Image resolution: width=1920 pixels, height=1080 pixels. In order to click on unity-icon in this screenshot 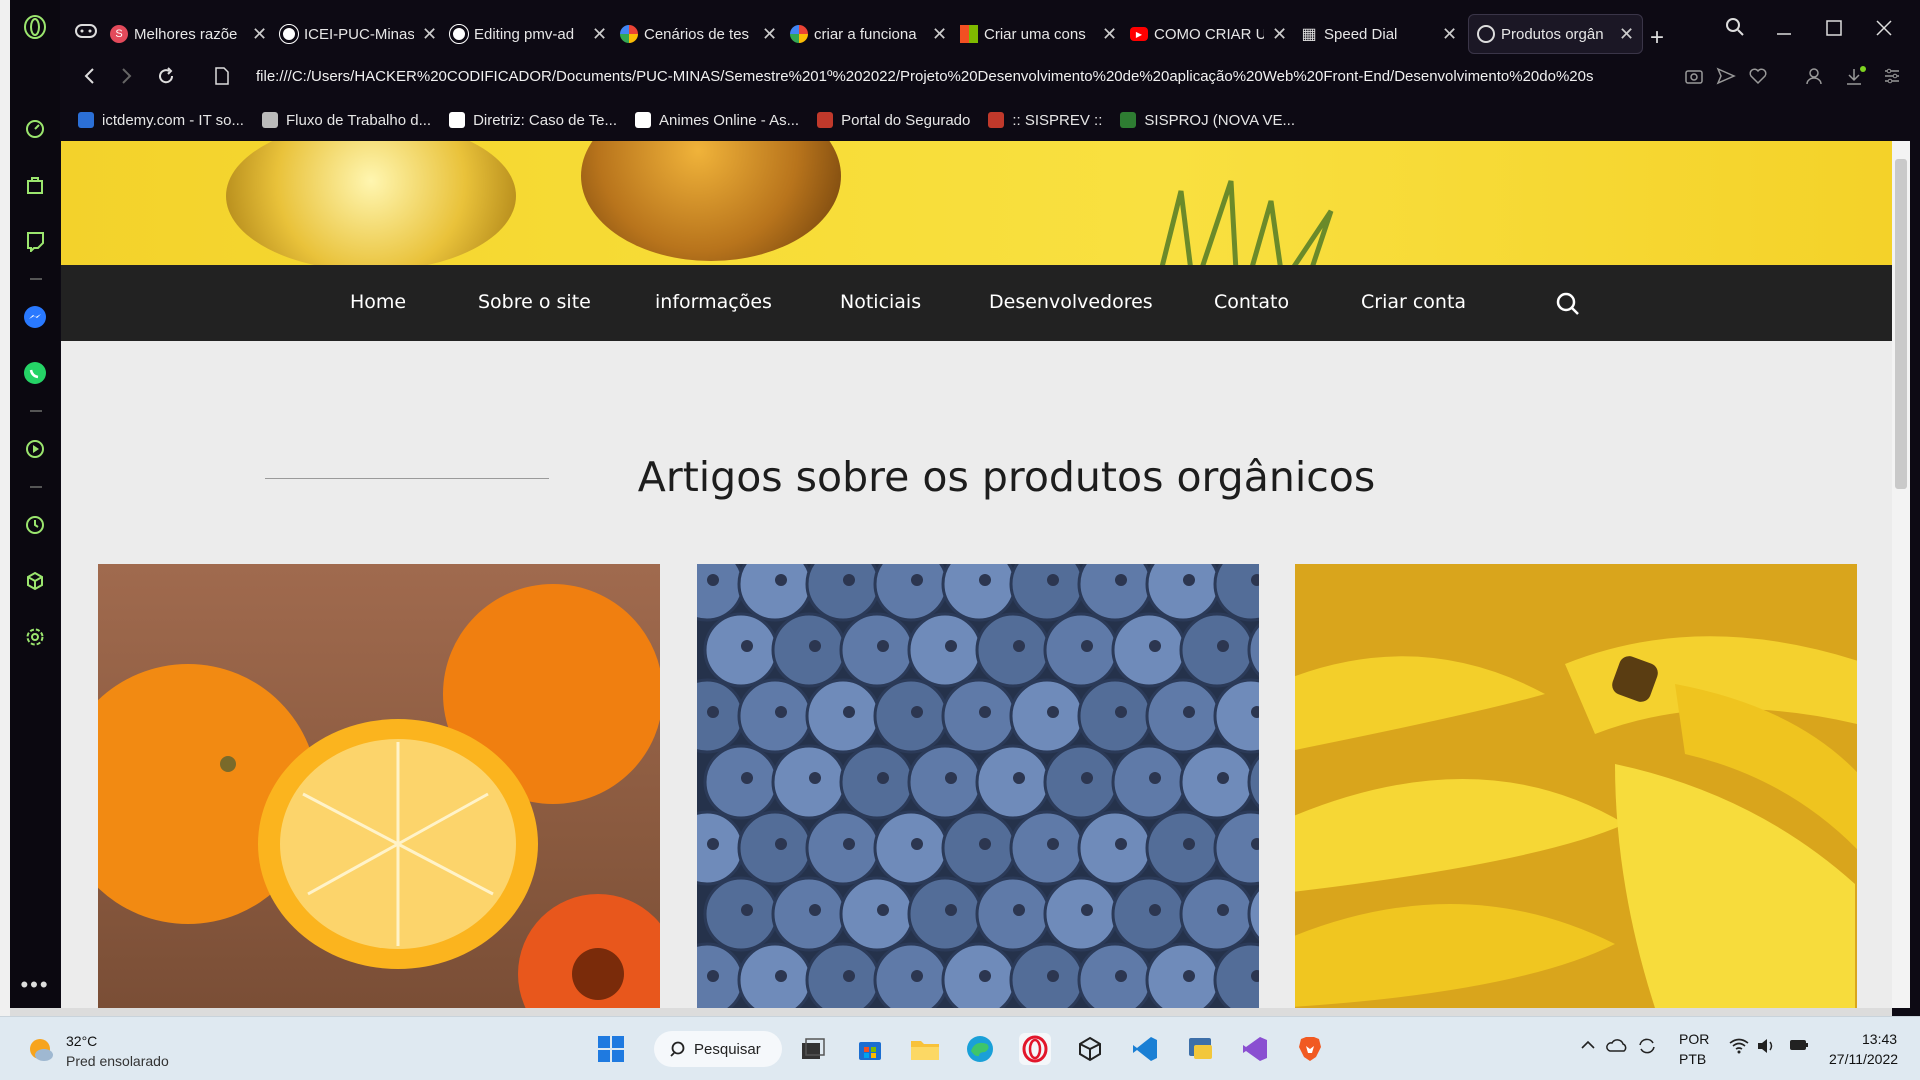, I will do `click(1090, 1049)`.